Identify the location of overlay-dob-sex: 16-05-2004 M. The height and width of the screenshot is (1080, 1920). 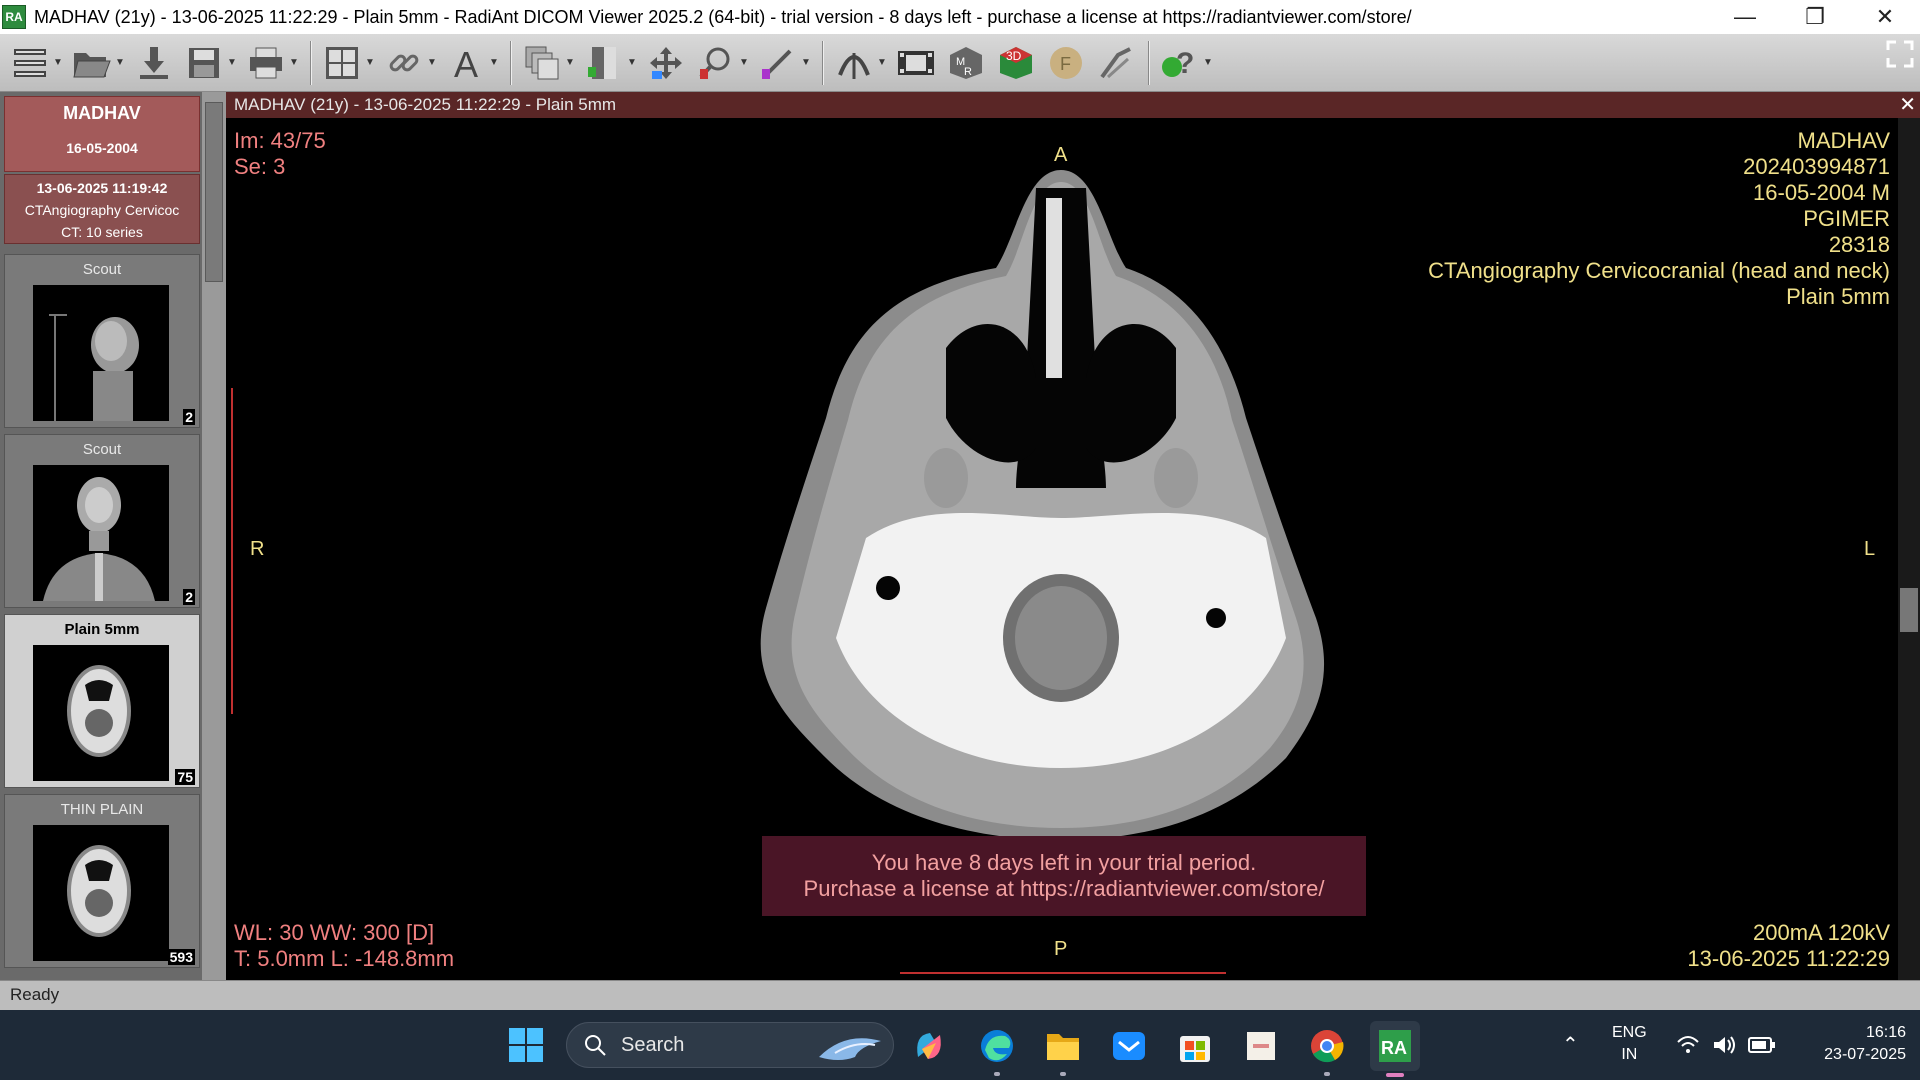
(1821, 192).